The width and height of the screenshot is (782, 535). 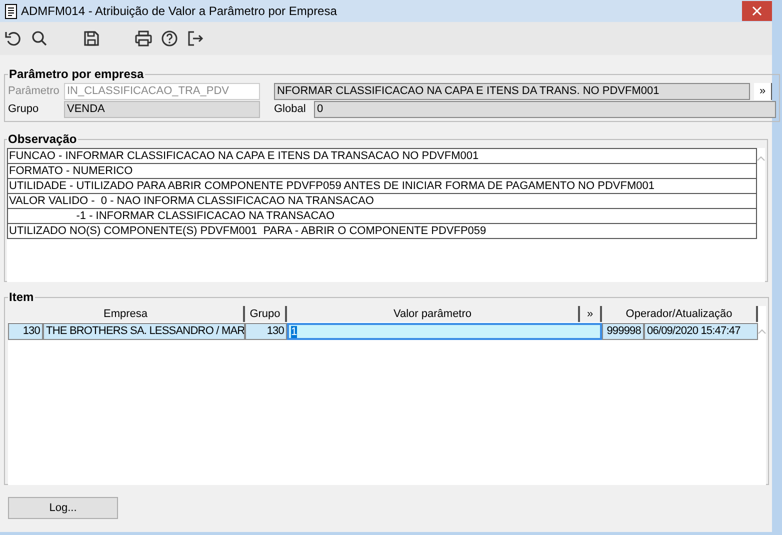 I want to click on field-label: Global, so click(x=290, y=110).